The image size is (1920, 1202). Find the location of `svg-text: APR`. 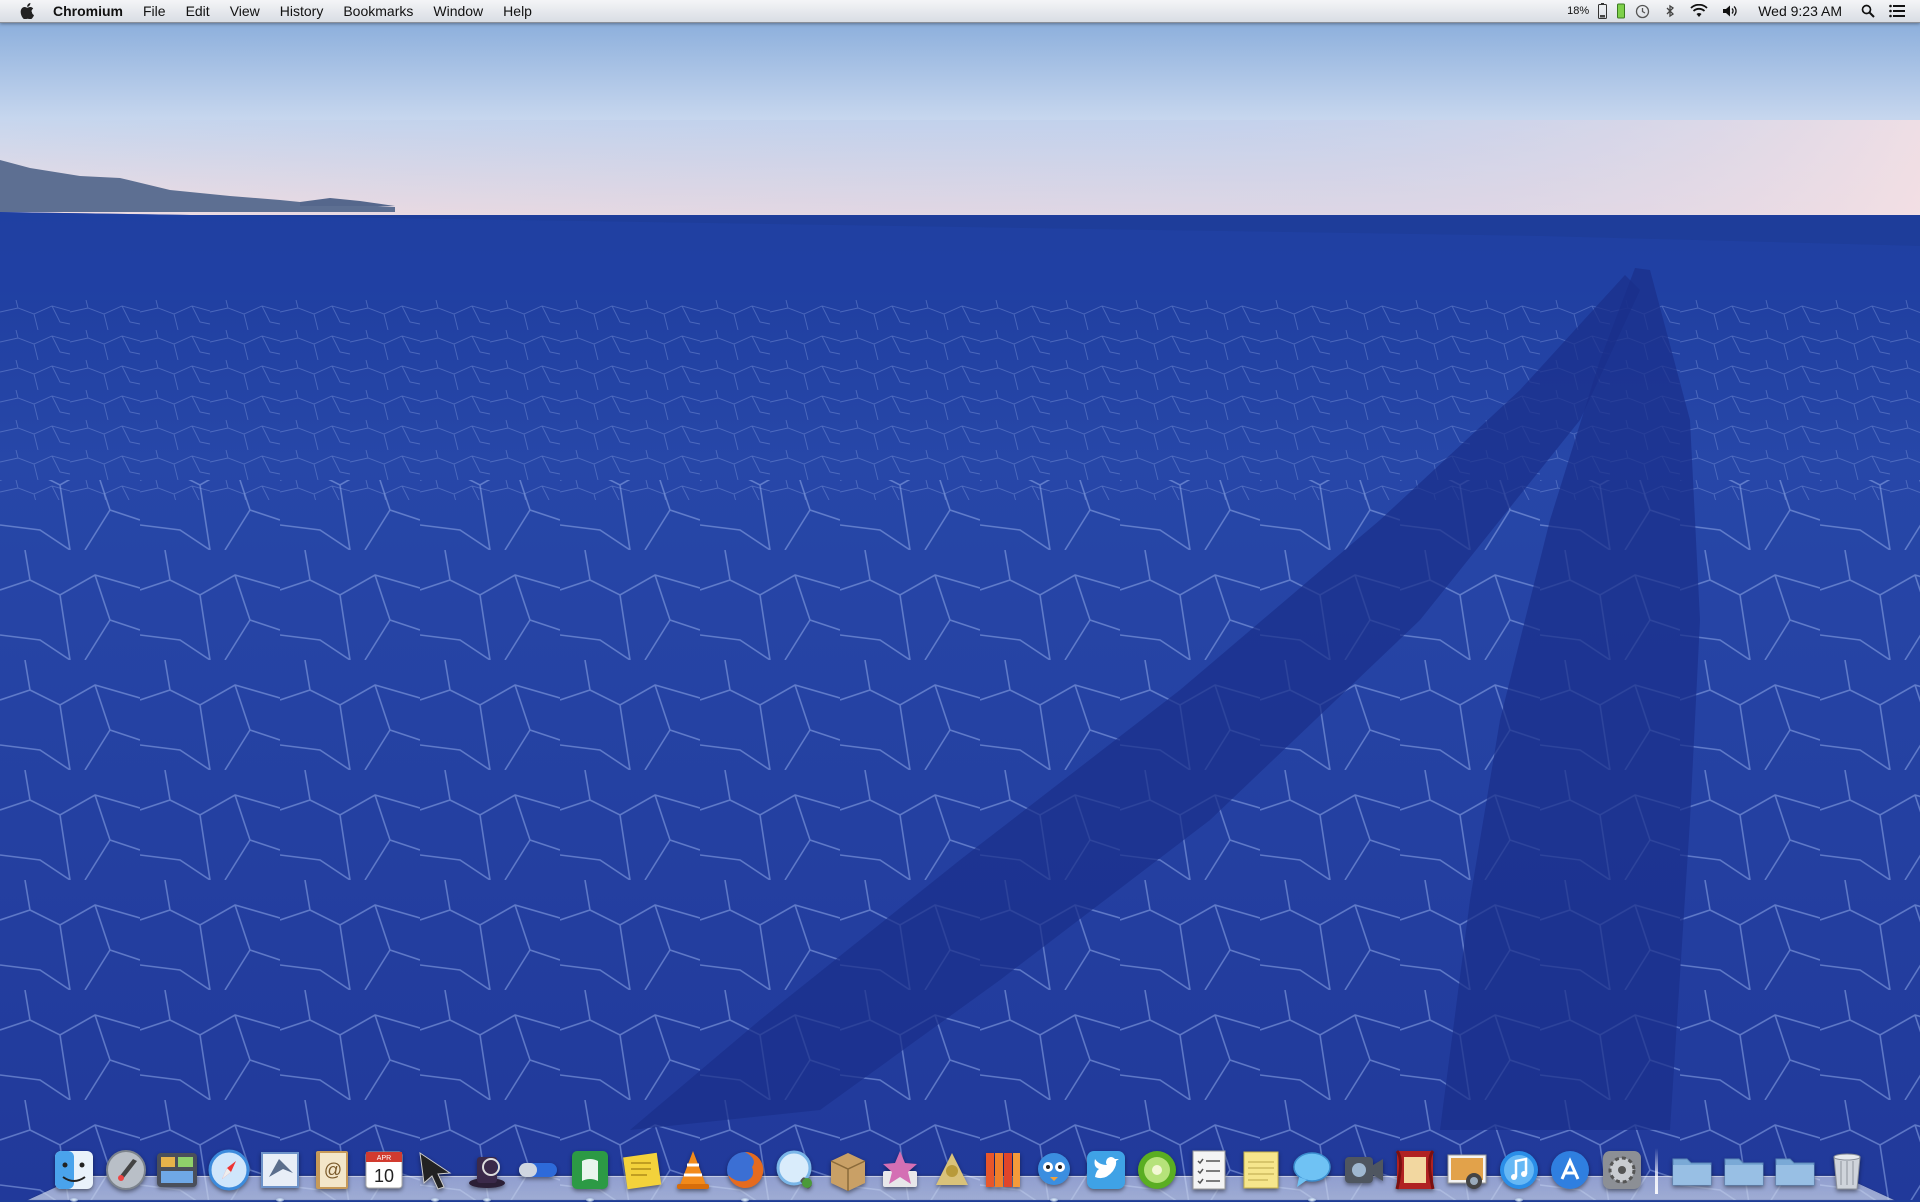

svg-text: APR is located at coordinates (383, 1158).